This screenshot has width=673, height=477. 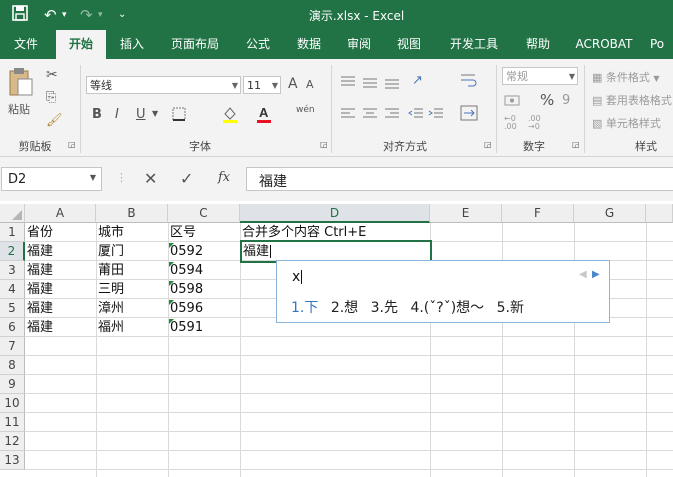 What do you see at coordinates (547, 100) in the screenshot?
I see `percent-button: %` at bounding box center [547, 100].